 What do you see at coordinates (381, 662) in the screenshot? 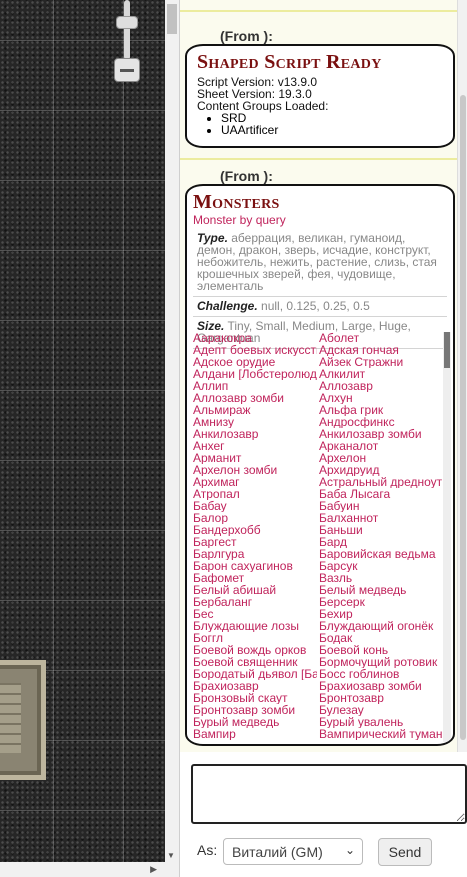
I see `monster-link: Бормочущий ротовик` at bounding box center [381, 662].